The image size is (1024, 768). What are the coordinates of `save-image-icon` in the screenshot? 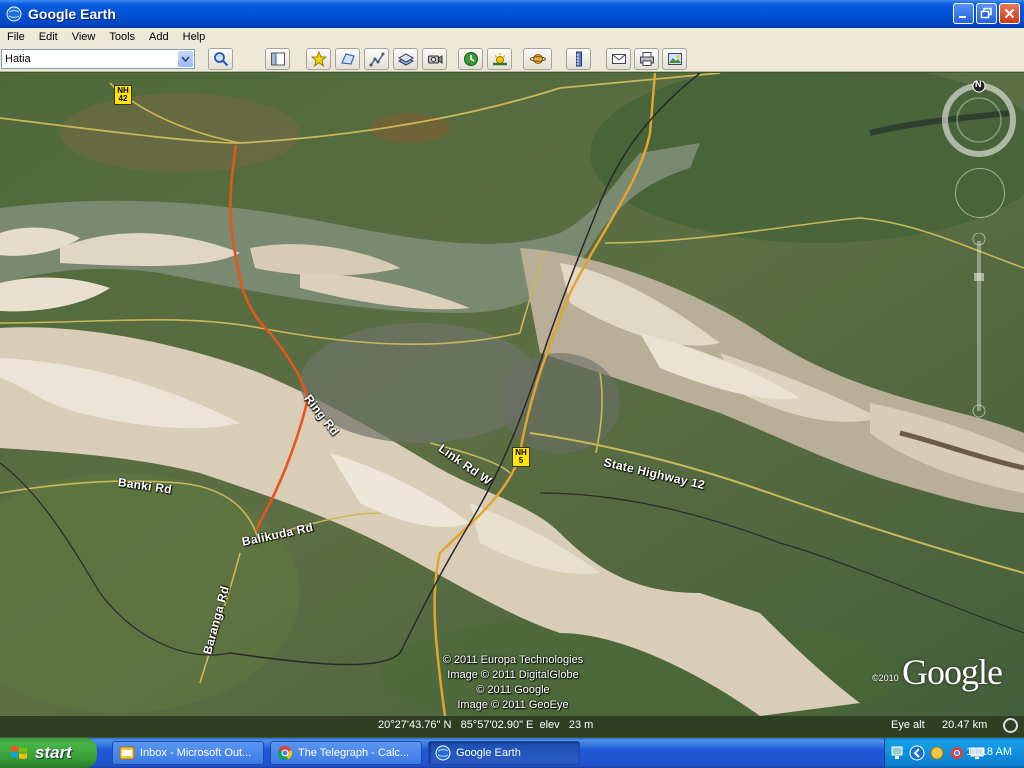 It's located at (674, 59).